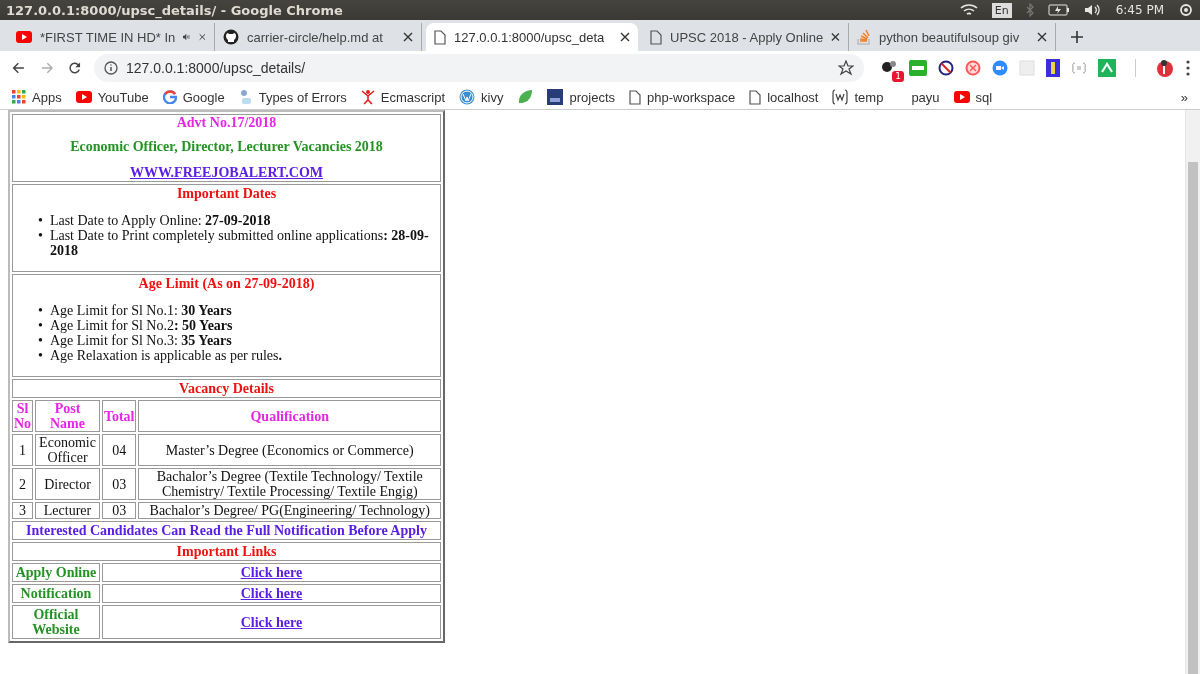  I want to click on table-cell: 3, so click(23, 510).